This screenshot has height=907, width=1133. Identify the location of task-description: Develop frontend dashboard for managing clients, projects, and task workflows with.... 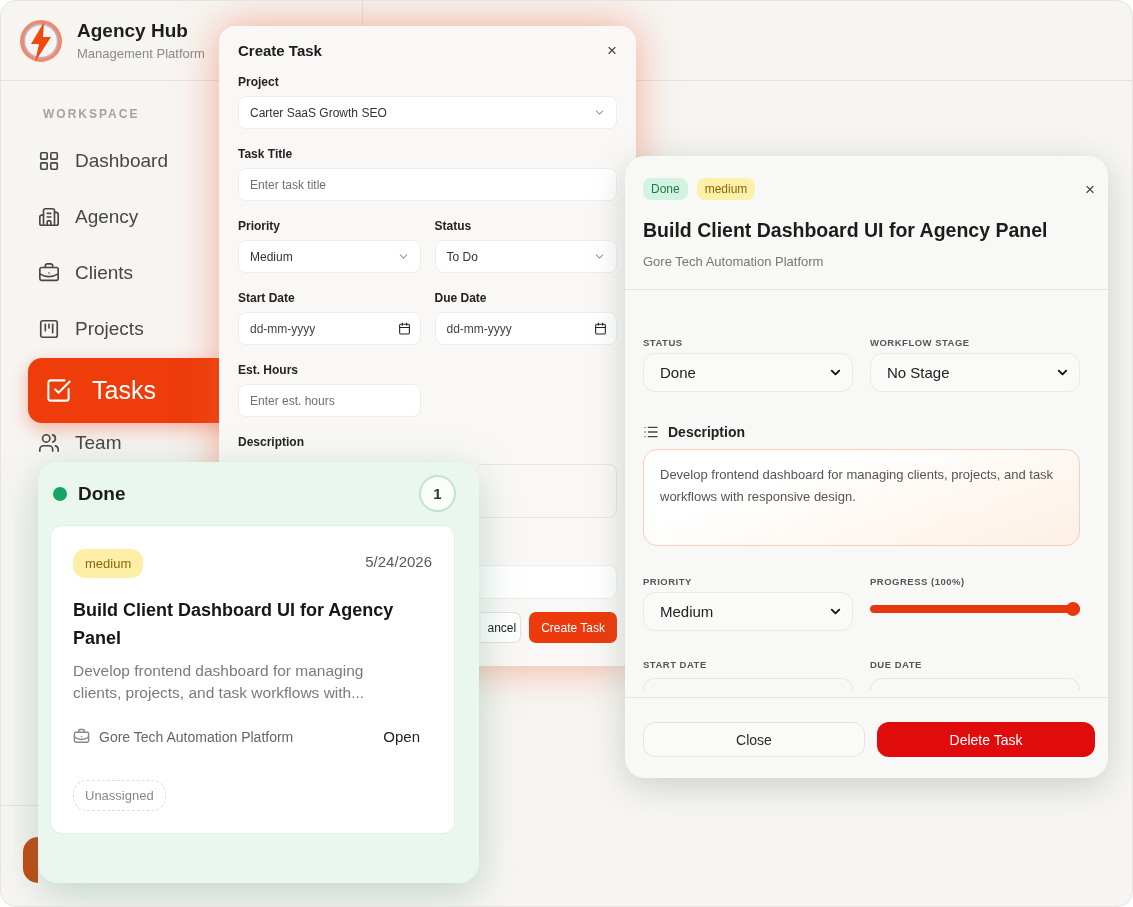
(219, 682).